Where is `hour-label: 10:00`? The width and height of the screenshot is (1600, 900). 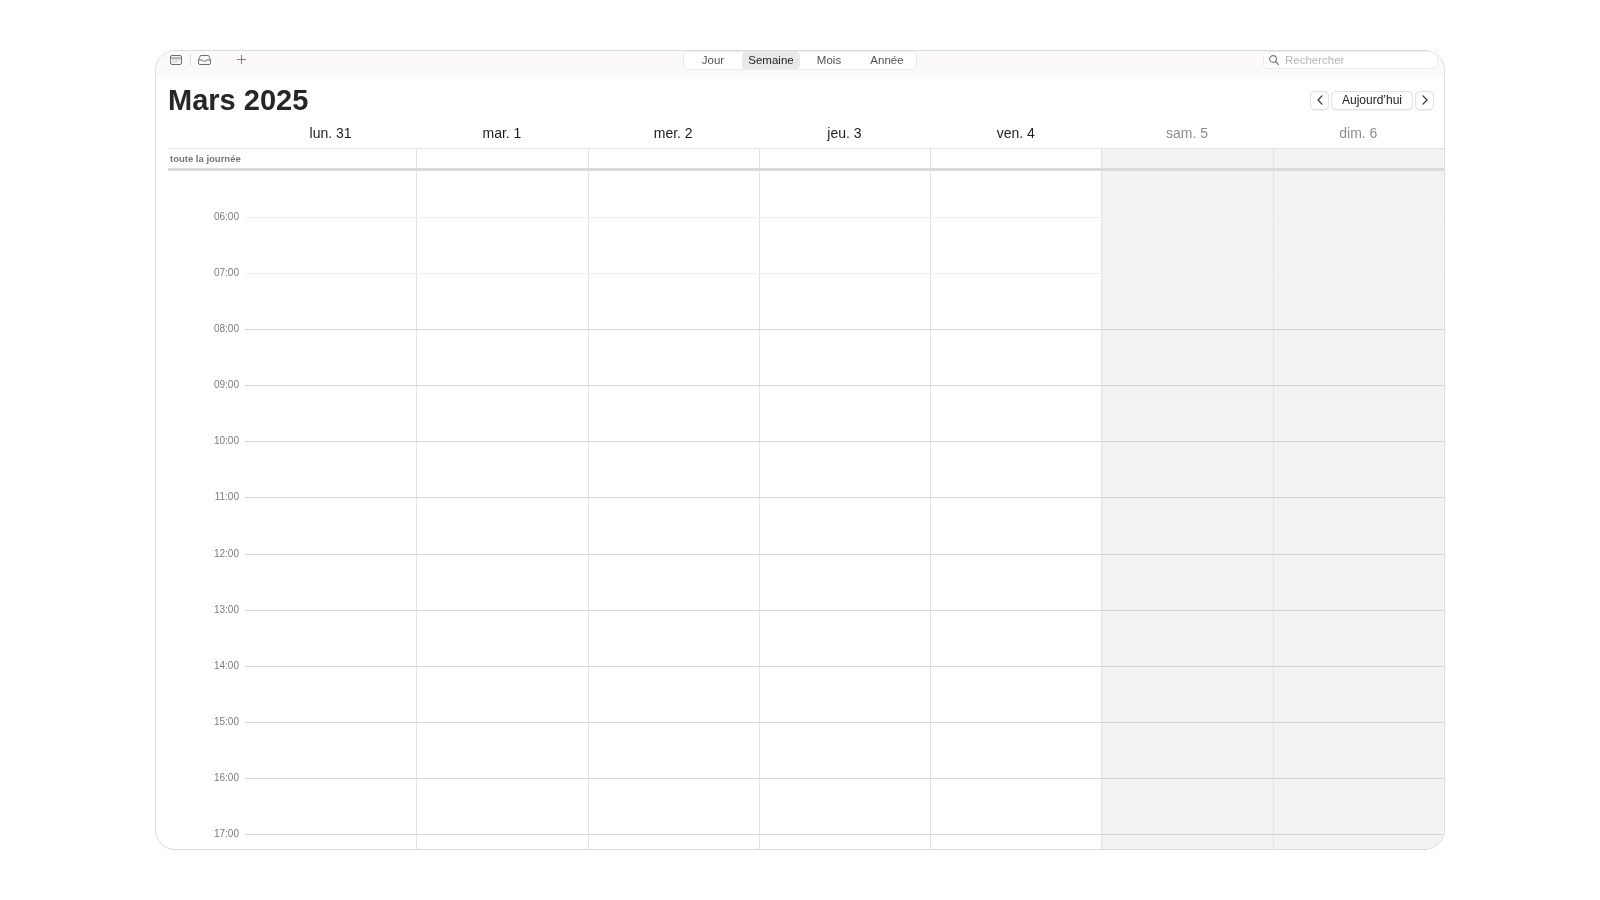 hour-label: 10:00 is located at coordinates (226, 441).